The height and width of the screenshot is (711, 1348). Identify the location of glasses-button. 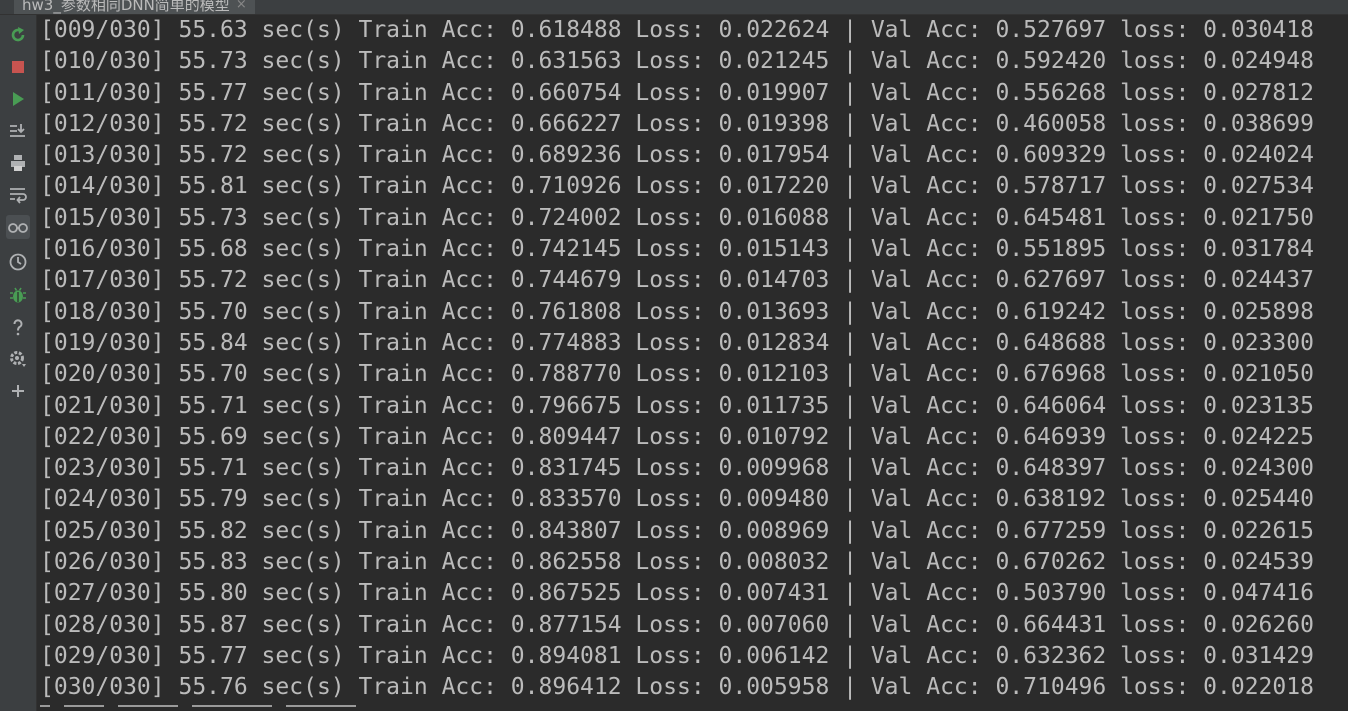
(18, 227).